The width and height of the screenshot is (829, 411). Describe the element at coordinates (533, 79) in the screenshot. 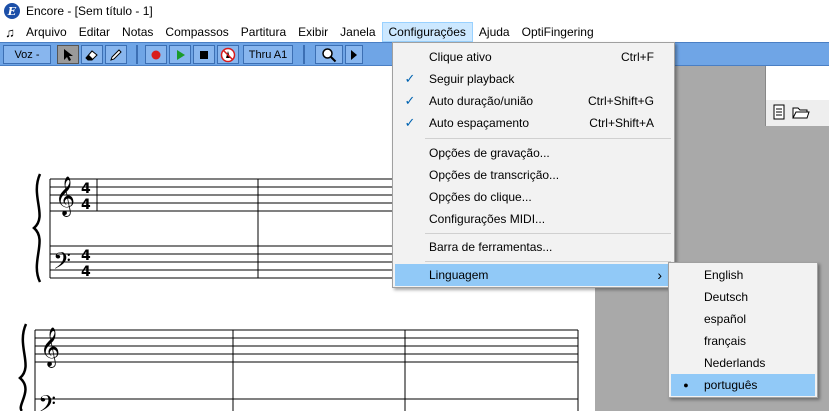

I see `menu-item-seguir-playback: ✓ Seguir playback` at that location.